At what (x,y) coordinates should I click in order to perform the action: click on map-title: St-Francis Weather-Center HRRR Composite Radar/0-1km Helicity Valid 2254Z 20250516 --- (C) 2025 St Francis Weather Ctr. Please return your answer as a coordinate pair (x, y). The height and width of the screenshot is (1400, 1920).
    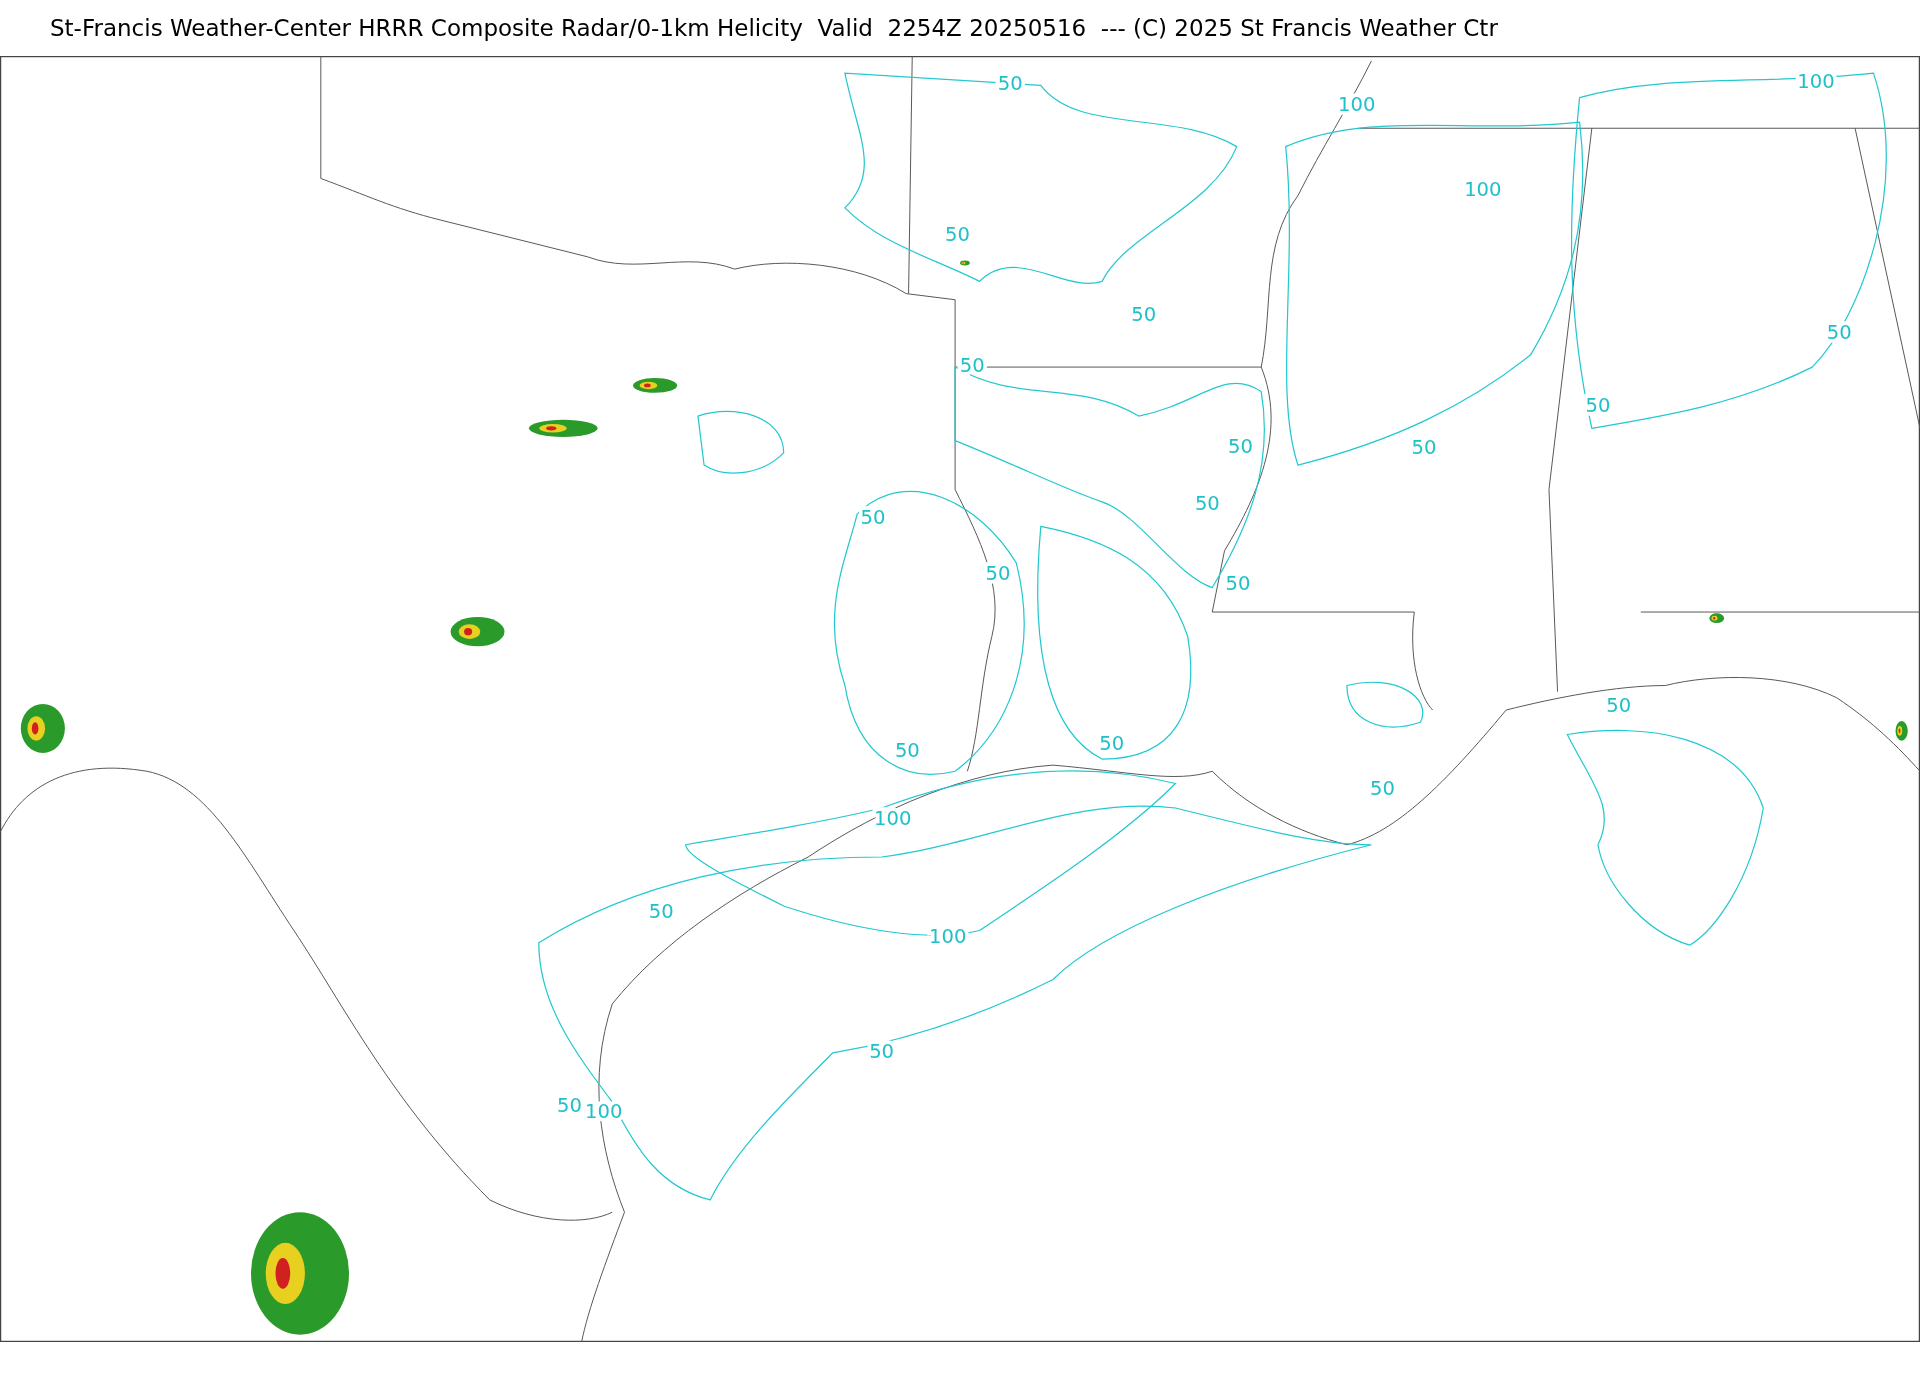
    Looking at the image, I should click on (774, 28).